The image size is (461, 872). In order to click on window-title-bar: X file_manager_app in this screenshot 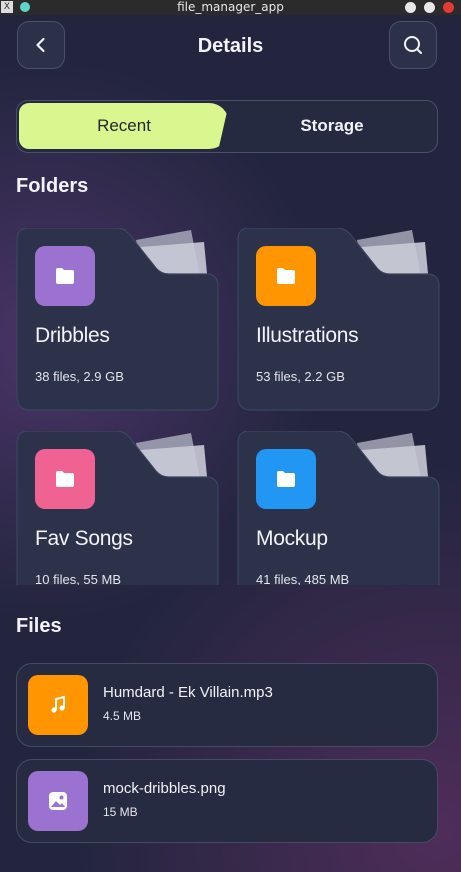, I will do `click(230, 7)`.